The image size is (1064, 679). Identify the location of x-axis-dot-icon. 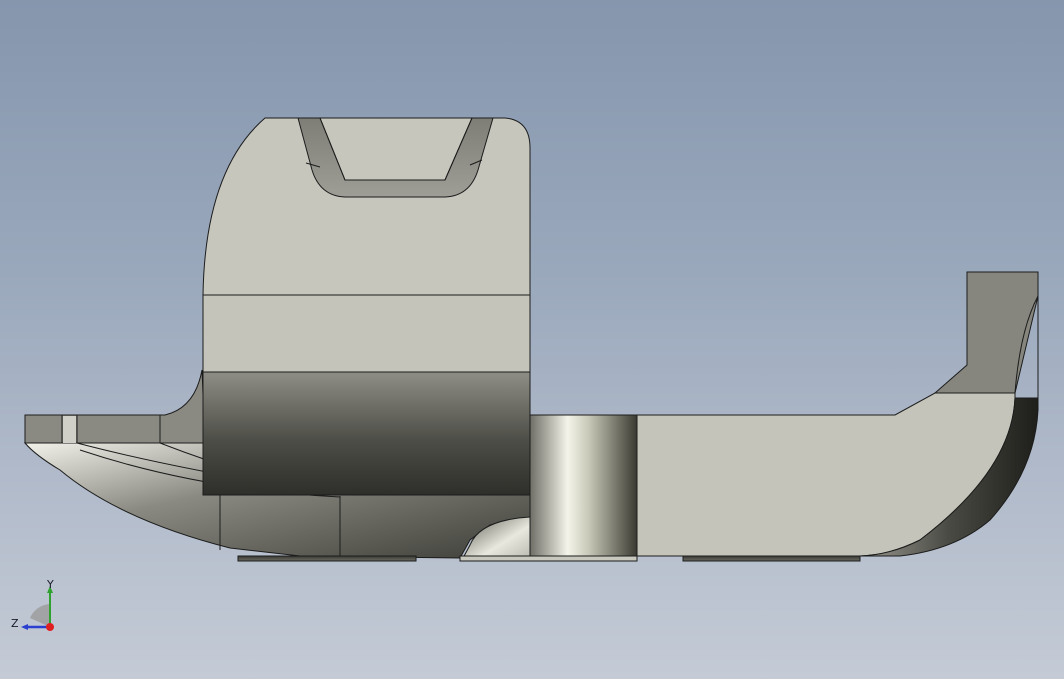
(50, 627).